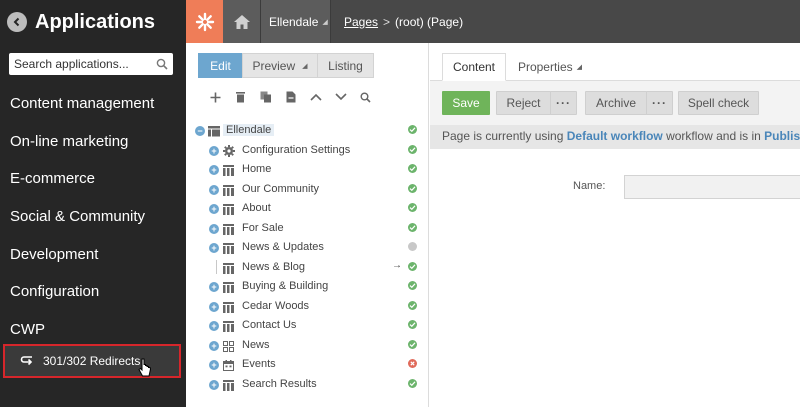 The width and height of the screenshot is (800, 407). Describe the element at coordinates (296, 149) in the screenshot. I see `tree-node-label: Configuration Settings` at that location.